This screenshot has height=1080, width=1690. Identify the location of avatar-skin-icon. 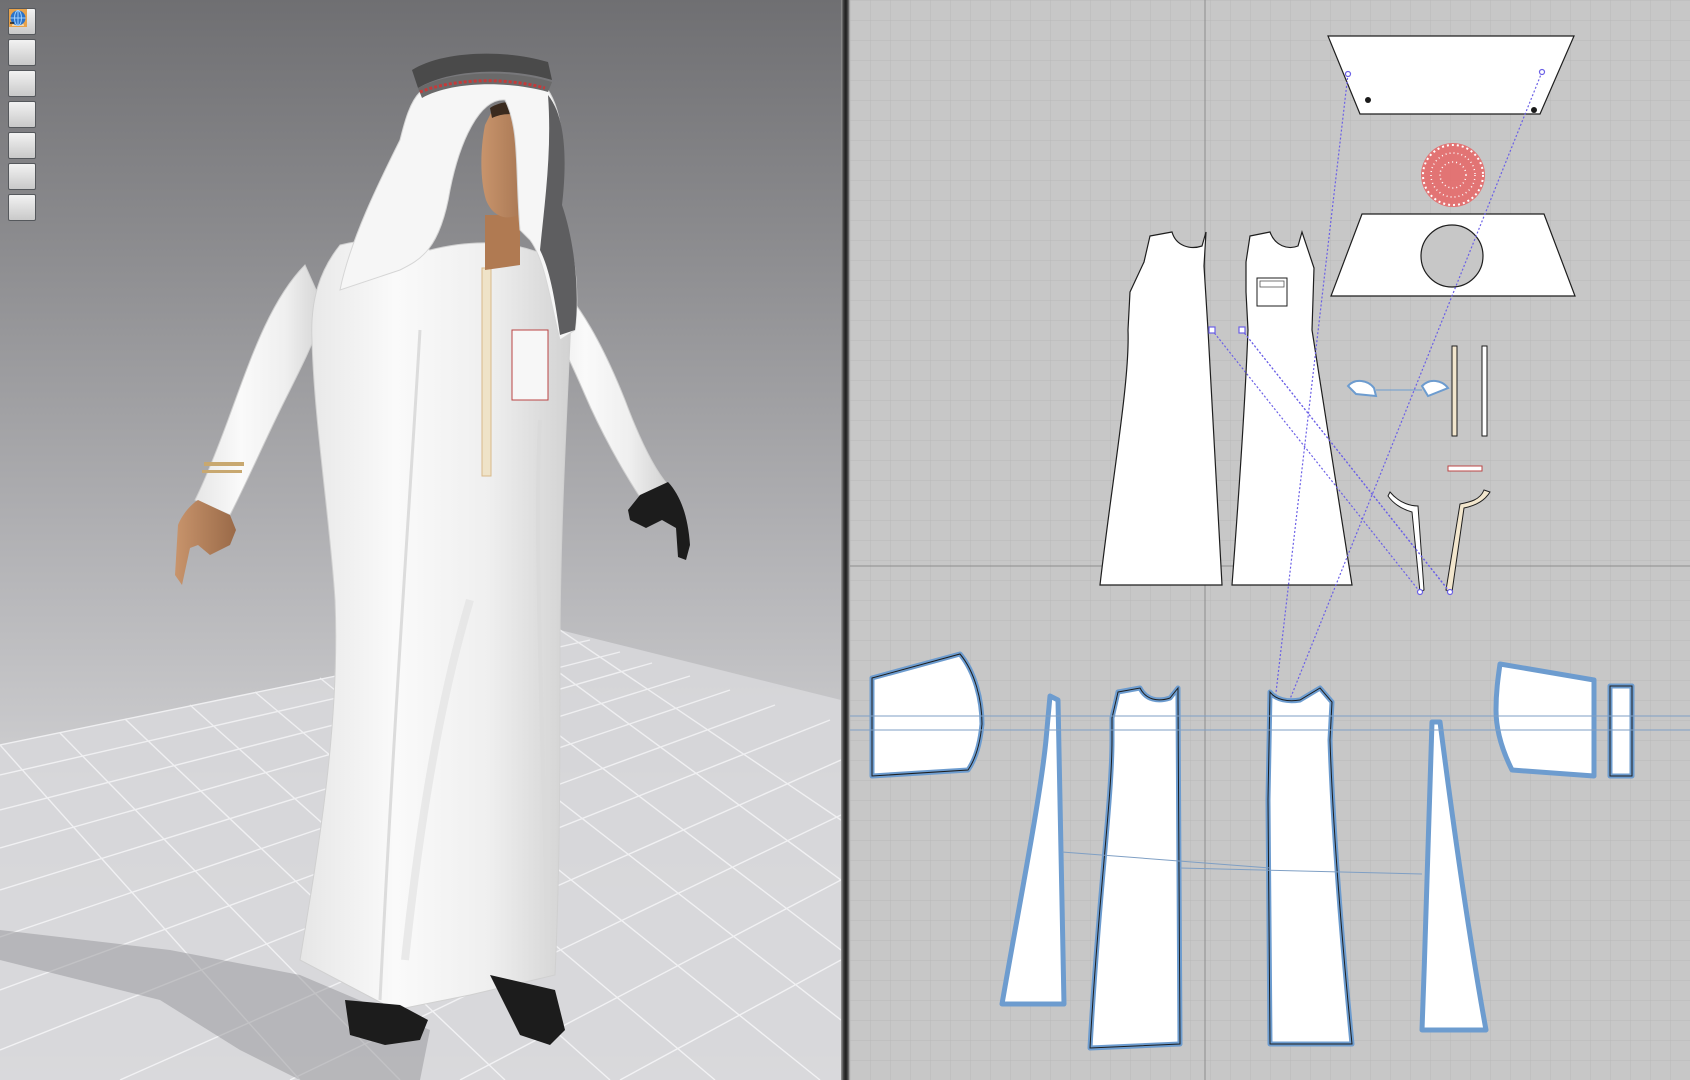
(22, 99).